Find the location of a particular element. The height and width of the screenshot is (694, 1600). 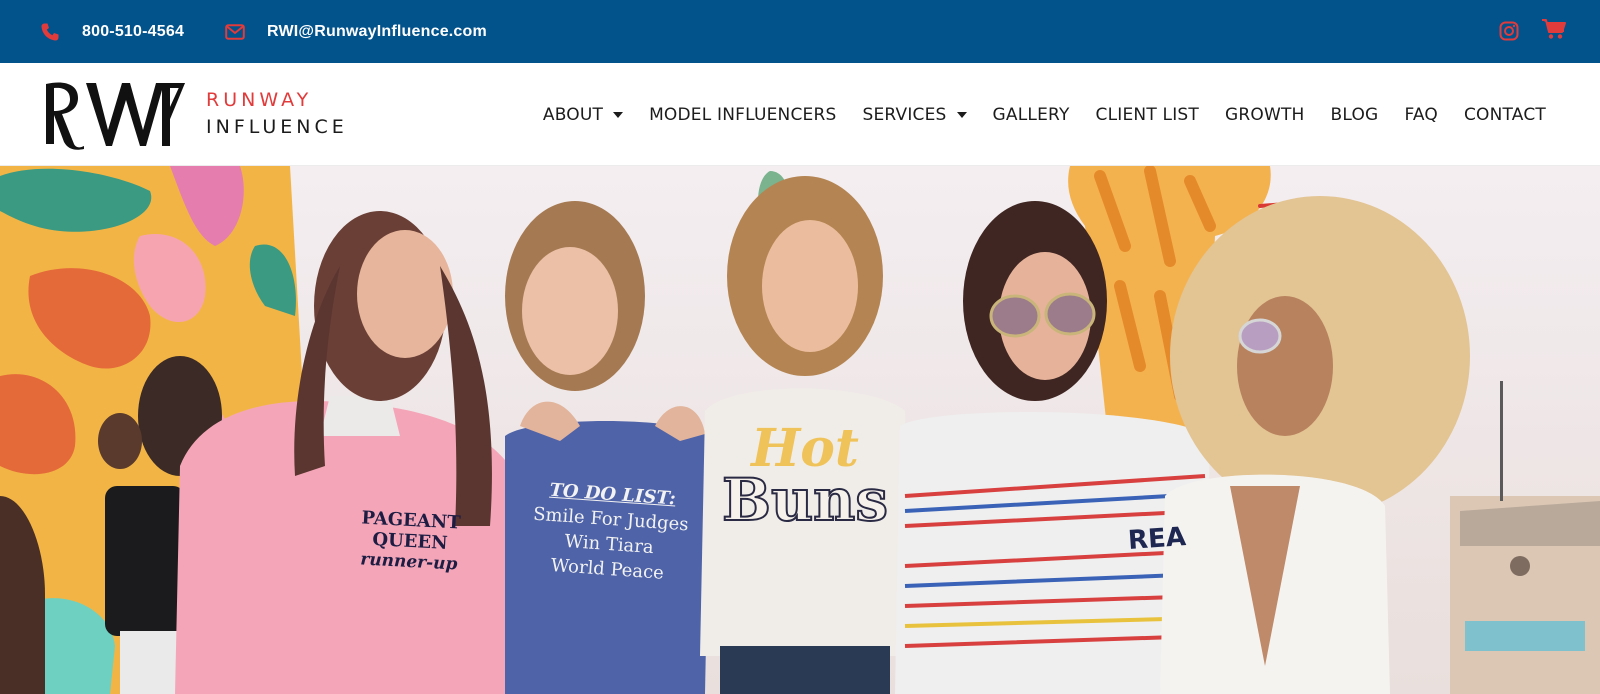

nav-blog-label: BLOG is located at coordinates (1354, 114).